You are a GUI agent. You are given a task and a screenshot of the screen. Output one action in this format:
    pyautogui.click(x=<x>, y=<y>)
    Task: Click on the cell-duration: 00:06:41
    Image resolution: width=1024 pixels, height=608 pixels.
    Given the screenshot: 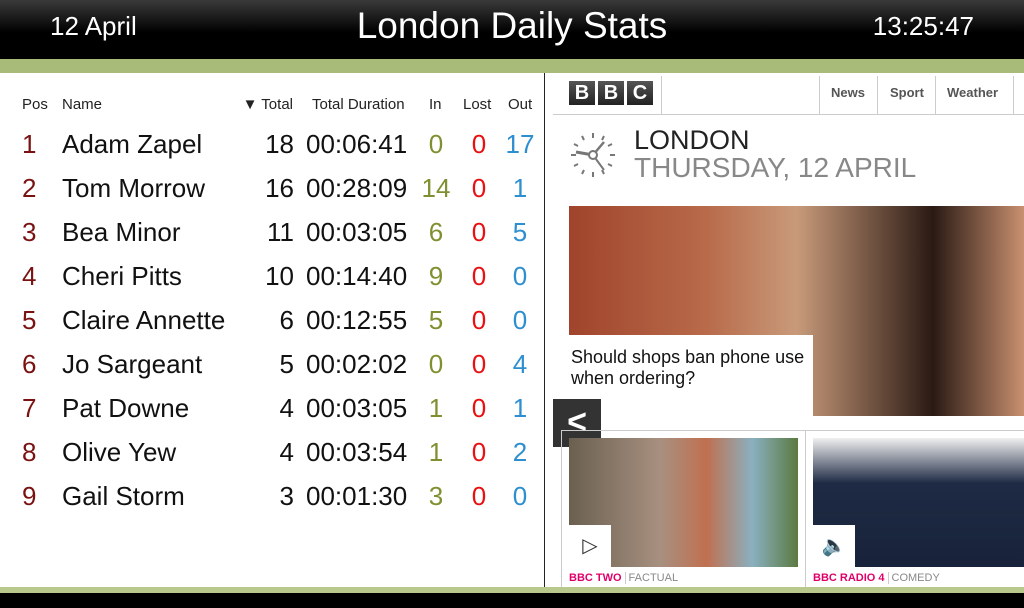 What is the action you would take?
    pyautogui.click(x=357, y=144)
    